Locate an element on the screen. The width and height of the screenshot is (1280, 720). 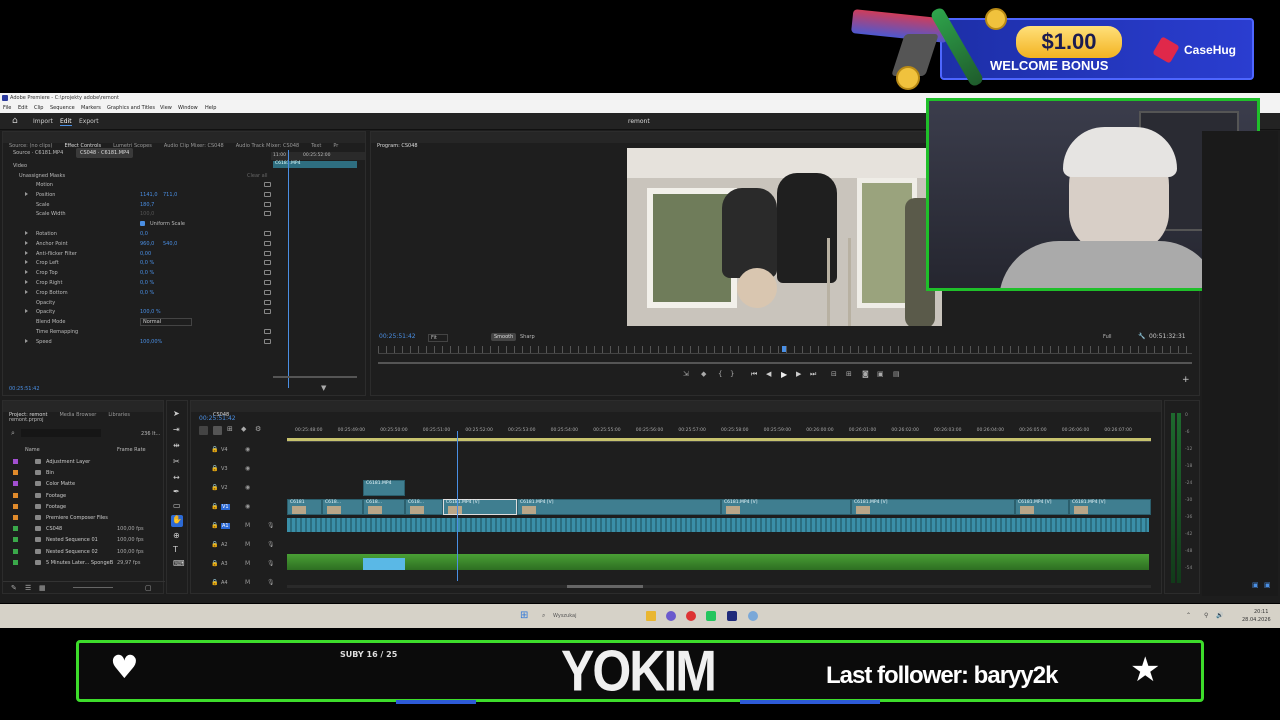
tab-export: Export is located at coordinates (89, 121).